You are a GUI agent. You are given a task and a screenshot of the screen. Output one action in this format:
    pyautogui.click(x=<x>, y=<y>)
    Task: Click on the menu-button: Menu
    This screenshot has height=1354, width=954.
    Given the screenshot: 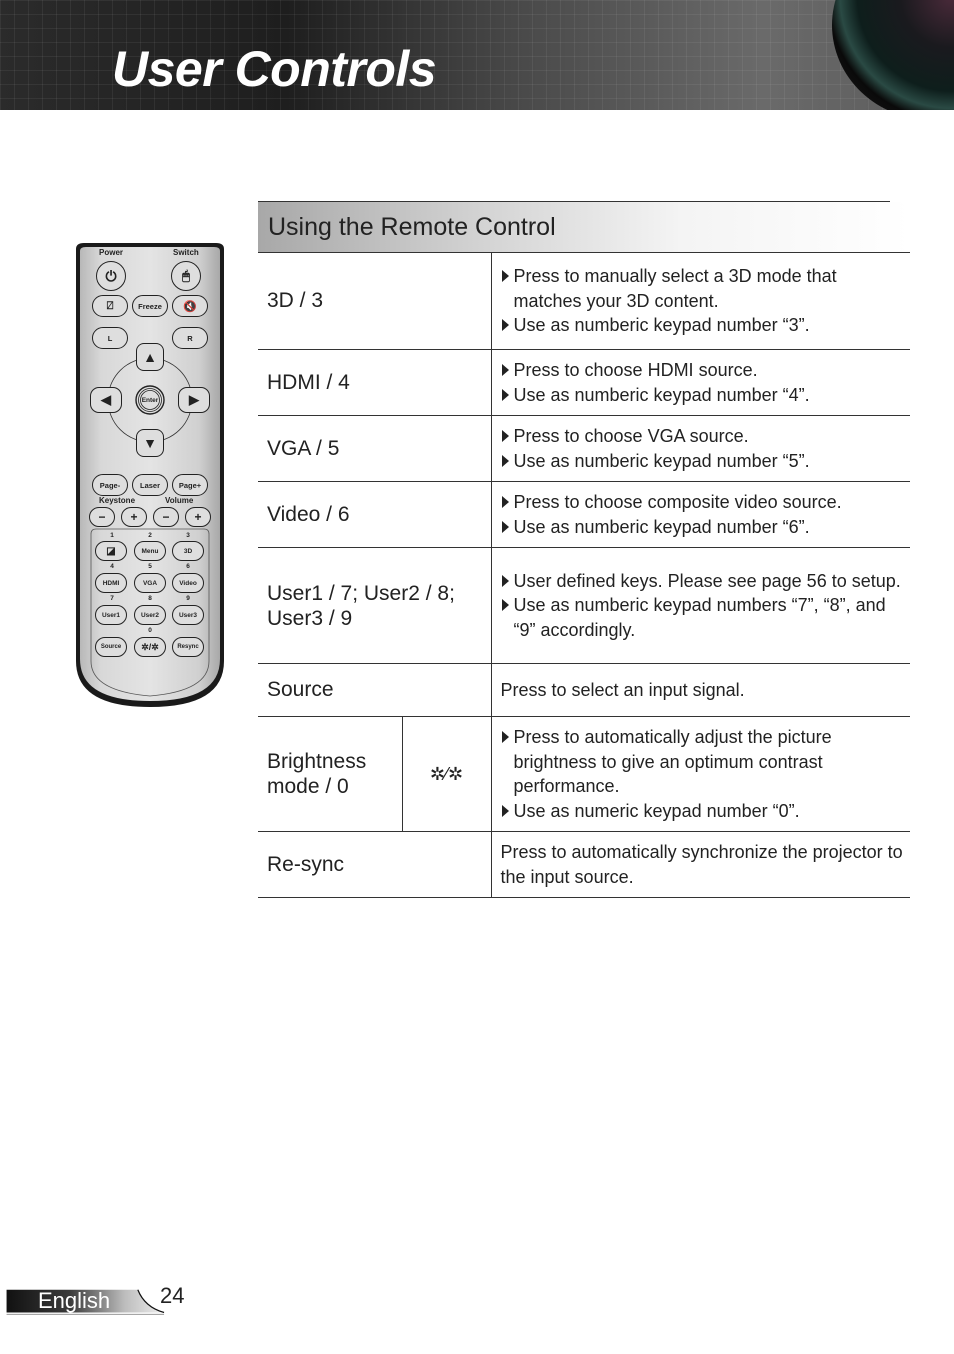 What is the action you would take?
    pyautogui.click(x=150, y=551)
    